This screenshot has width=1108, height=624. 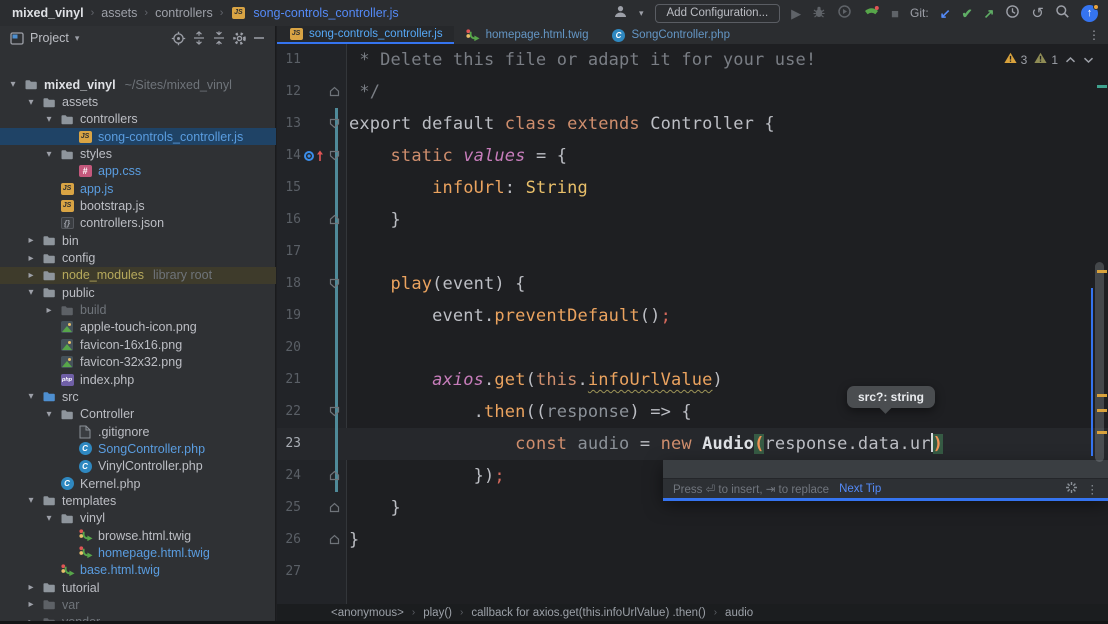 What do you see at coordinates (138, 171) in the screenshot?
I see `tree-item-app-css: # app.css` at bounding box center [138, 171].